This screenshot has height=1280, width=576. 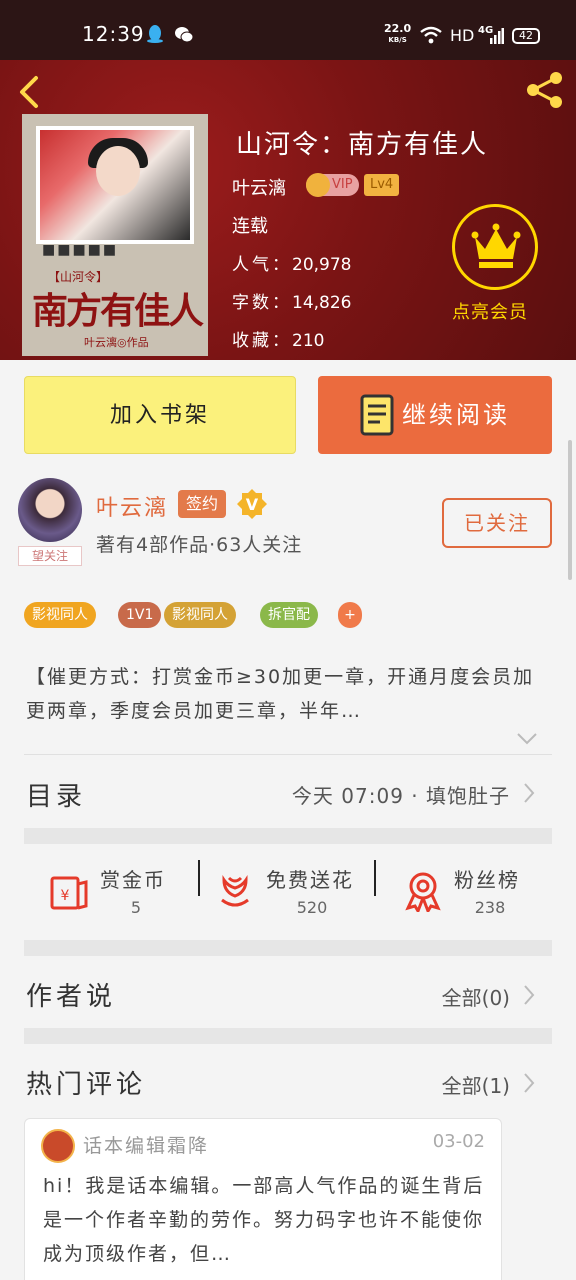 I want to click on author-says-label: 作者说, so click(x=71, y=994).